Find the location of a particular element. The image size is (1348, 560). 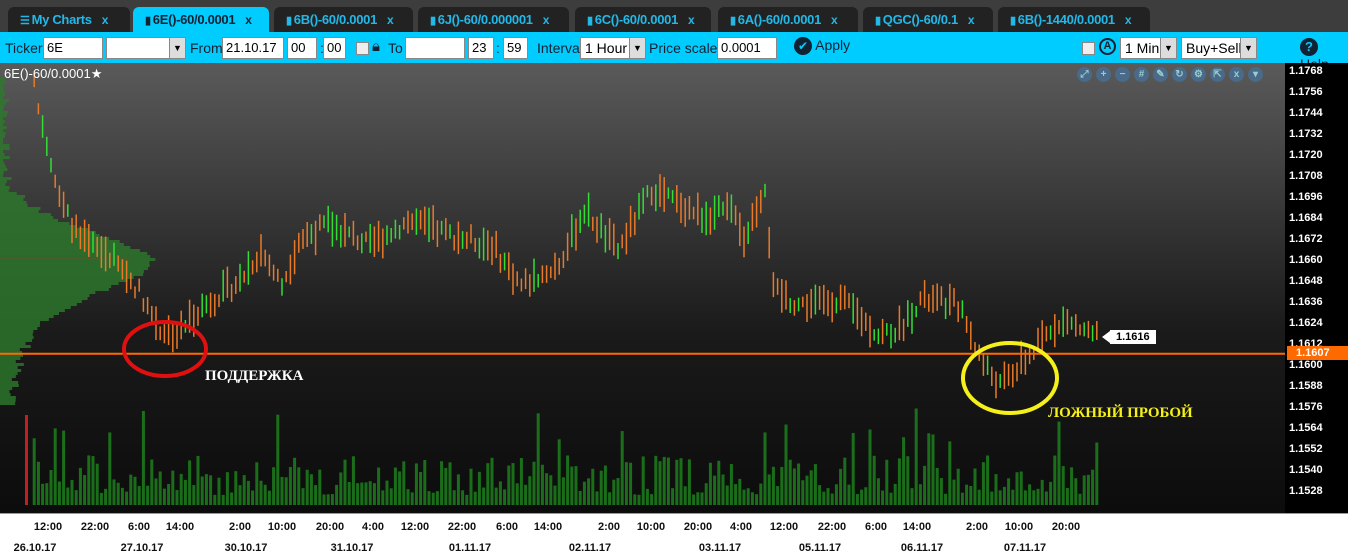

ticker-dropdown: ▼ is located at coordinates (146, 48).